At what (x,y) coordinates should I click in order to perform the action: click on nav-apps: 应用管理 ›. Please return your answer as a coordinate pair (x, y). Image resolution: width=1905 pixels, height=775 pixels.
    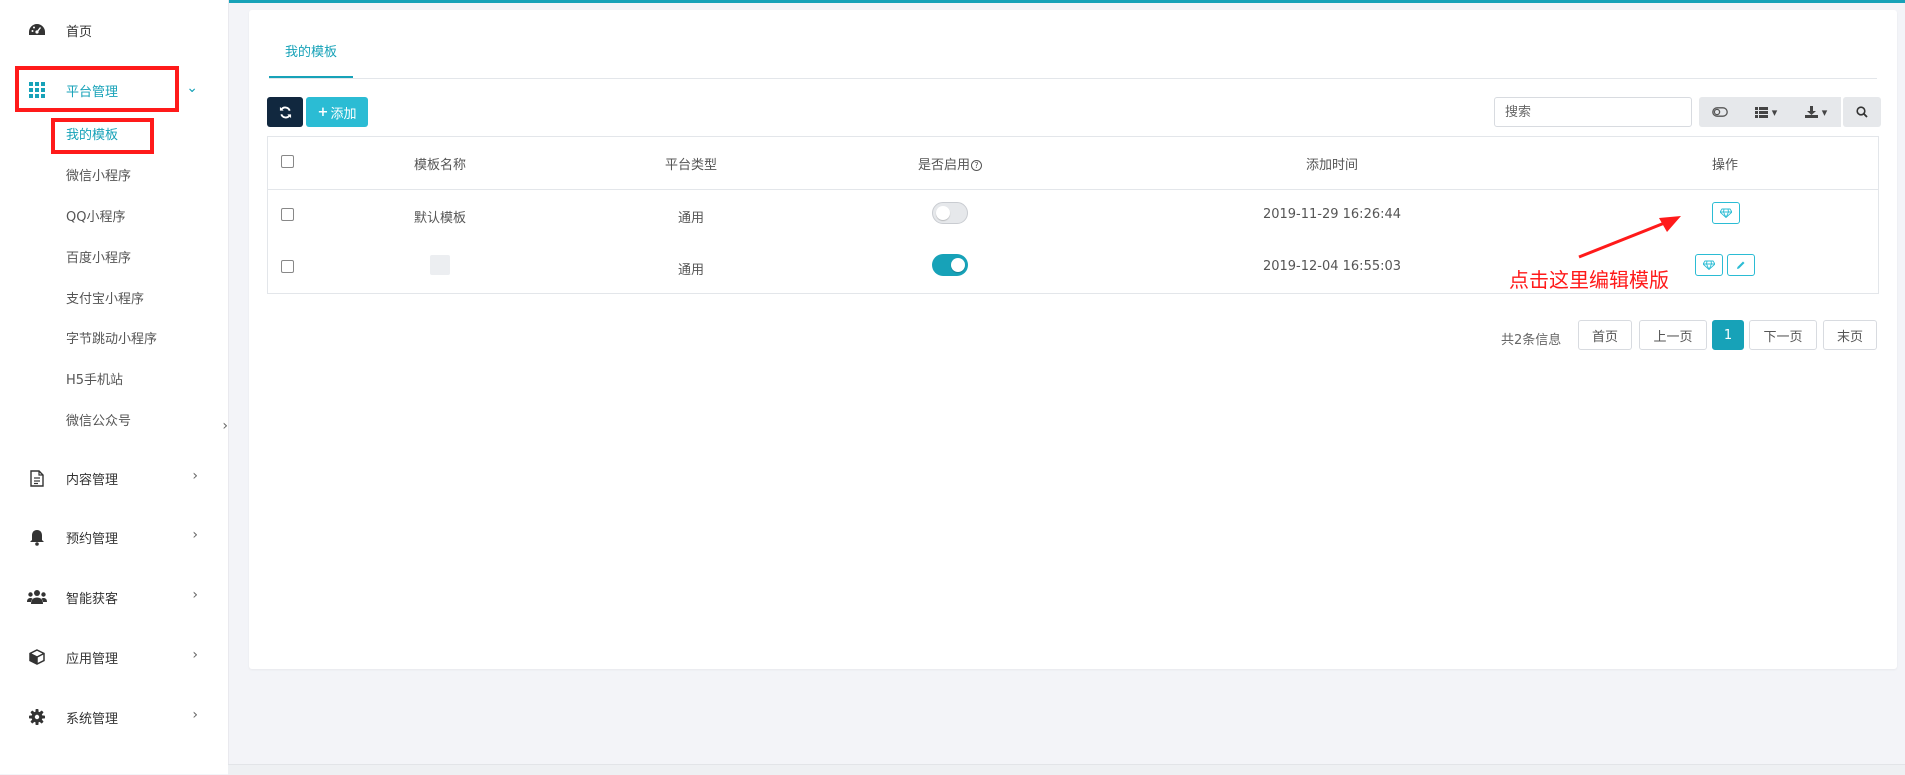
    Looking at the image, I should click on (114, 657).